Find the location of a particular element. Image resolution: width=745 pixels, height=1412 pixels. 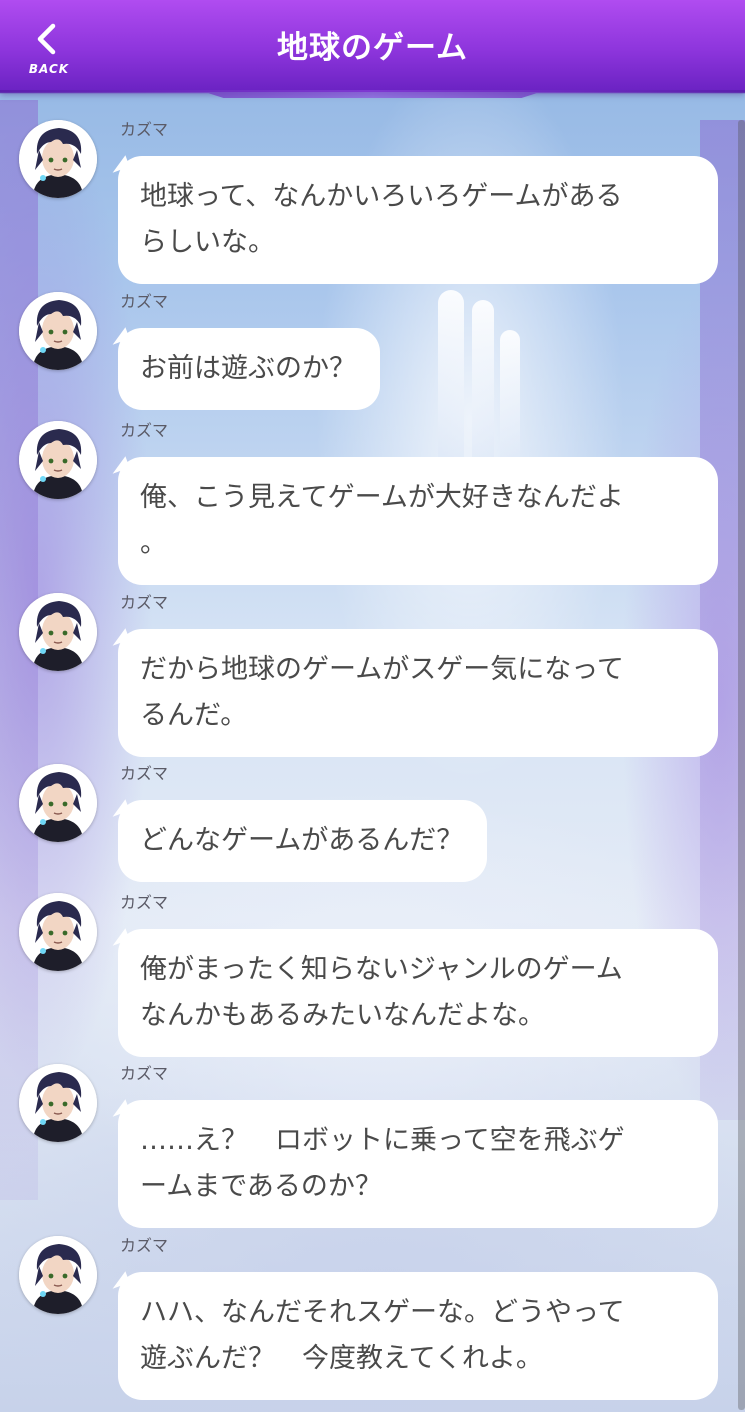

message-line: らしいな。 is located at coordinates (207, 242).